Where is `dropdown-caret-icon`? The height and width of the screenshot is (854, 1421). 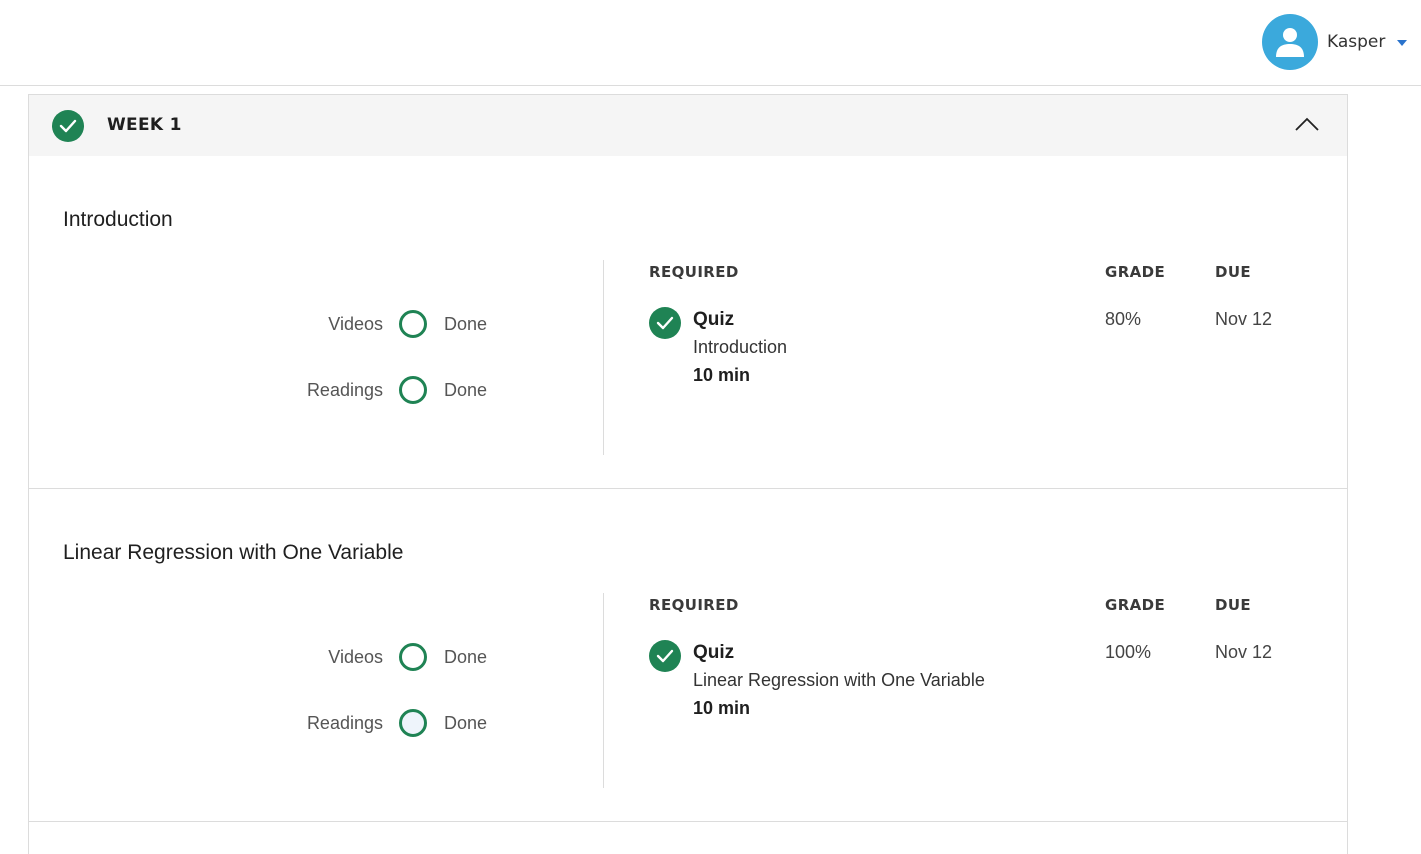 dropdown-caret-icon is located at coordinates (1402, 43).